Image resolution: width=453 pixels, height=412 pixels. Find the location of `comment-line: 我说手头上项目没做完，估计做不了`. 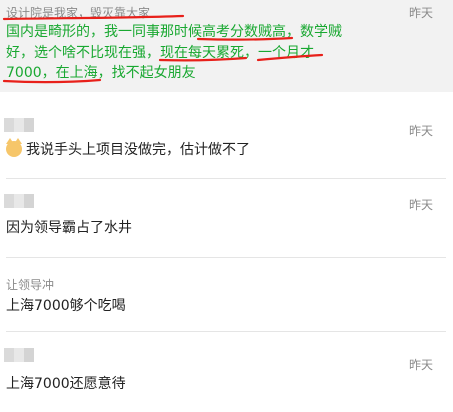

comment-line: 我说手头上项目没做完，估计做不了 is located at coordinates (138, 150).